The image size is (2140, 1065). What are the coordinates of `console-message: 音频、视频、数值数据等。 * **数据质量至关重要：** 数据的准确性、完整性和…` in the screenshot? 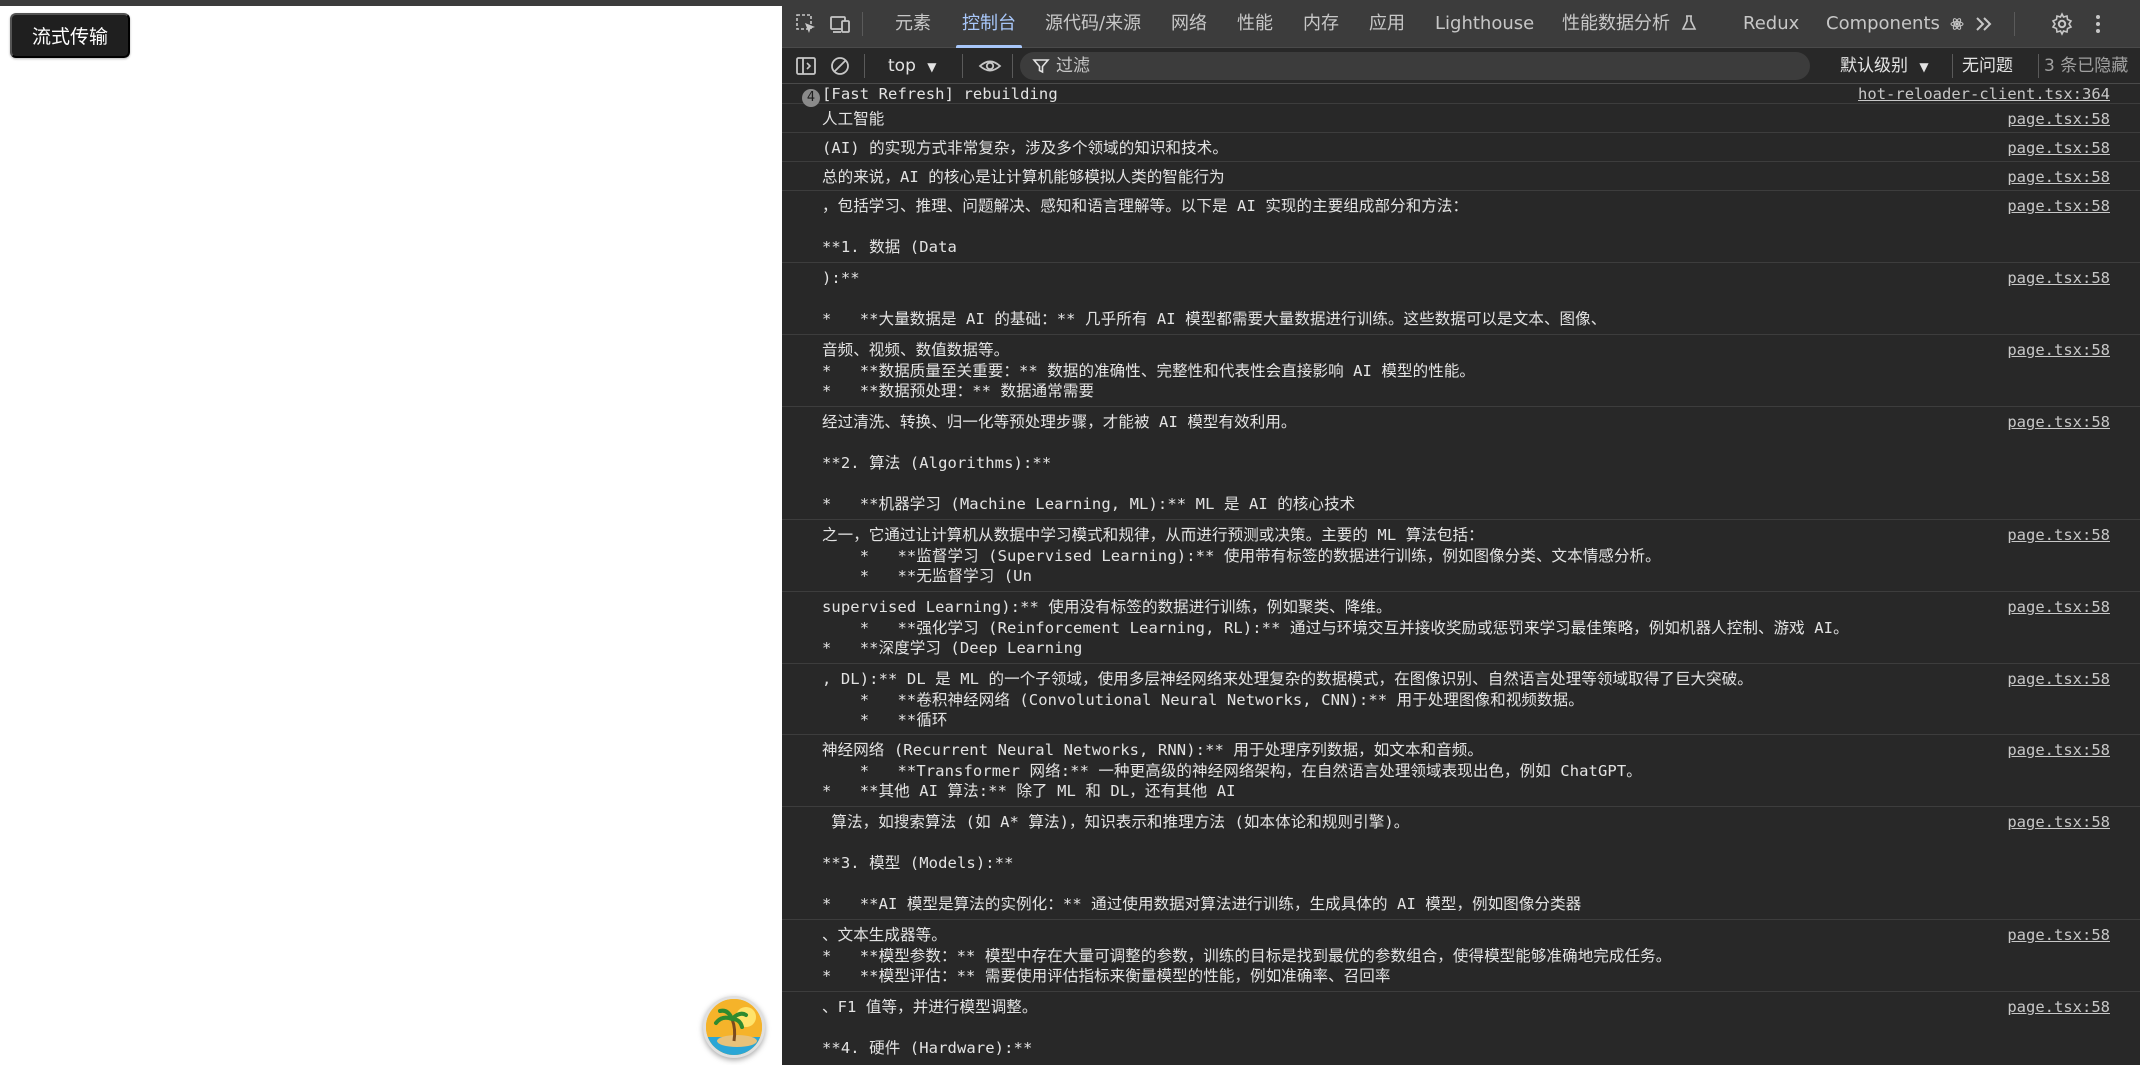 It's located at (1461, 371).